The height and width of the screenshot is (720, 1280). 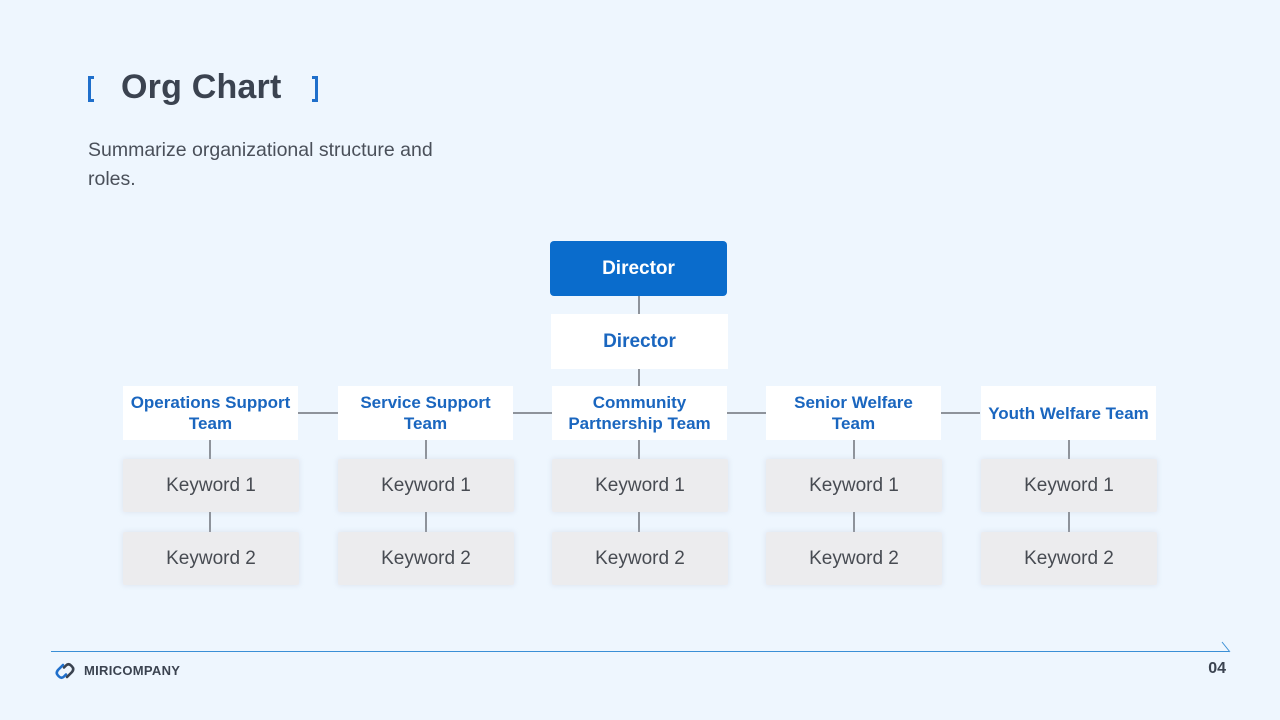 I want to click on page-title: Org Chart, so click(x=201, y=87).